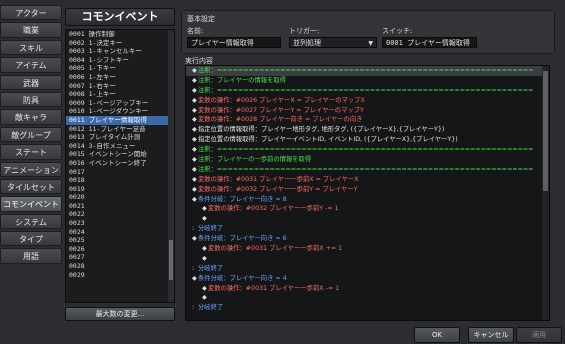  What do you see at coordinates (201, 19) in the screenshot?
I see `basic-settings-title: 基本設定` at bounding box center [201, 19].